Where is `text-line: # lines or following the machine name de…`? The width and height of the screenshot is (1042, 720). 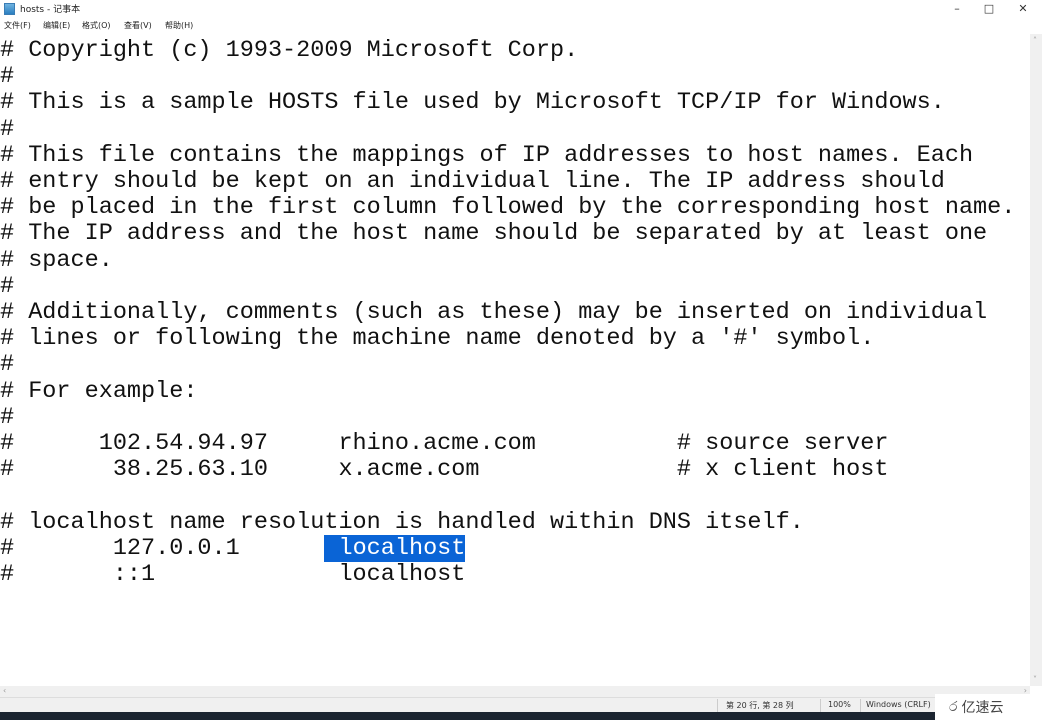 text-line: # lines or following the machine name de… is located at coordinates (437, 339).